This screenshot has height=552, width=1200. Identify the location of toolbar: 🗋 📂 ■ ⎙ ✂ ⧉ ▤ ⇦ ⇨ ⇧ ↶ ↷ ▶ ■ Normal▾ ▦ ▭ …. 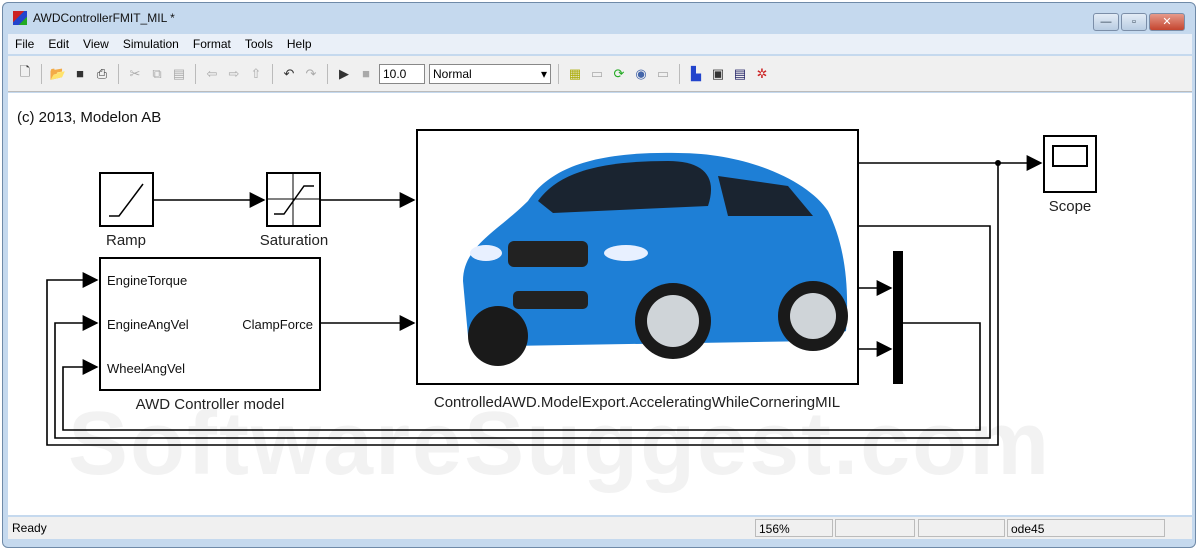
(600, 74).